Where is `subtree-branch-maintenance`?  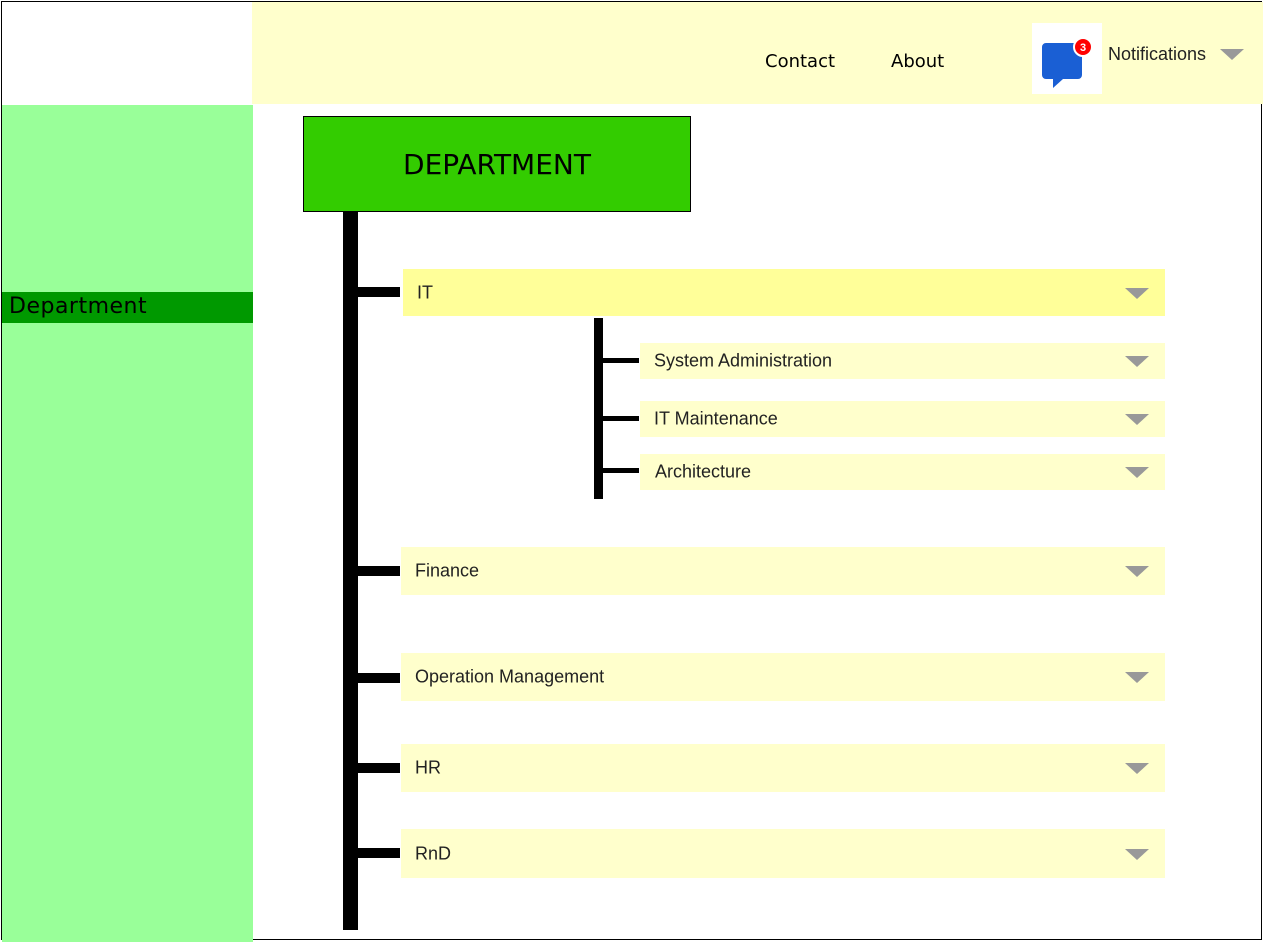
subtree-branch-maintenance is located at coordinates (621, 418).